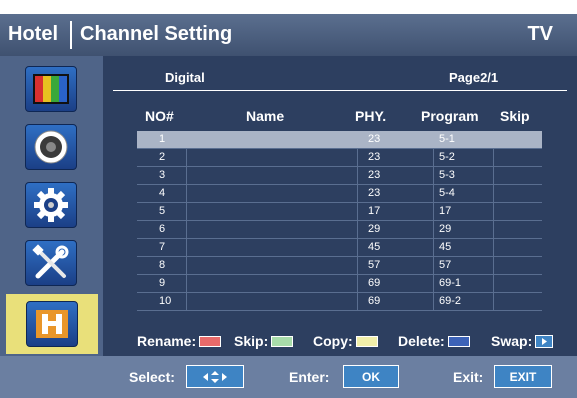  Describe the element at coordinates (152, 377) in the screenshot. I see `select-label: Select:` at that location.